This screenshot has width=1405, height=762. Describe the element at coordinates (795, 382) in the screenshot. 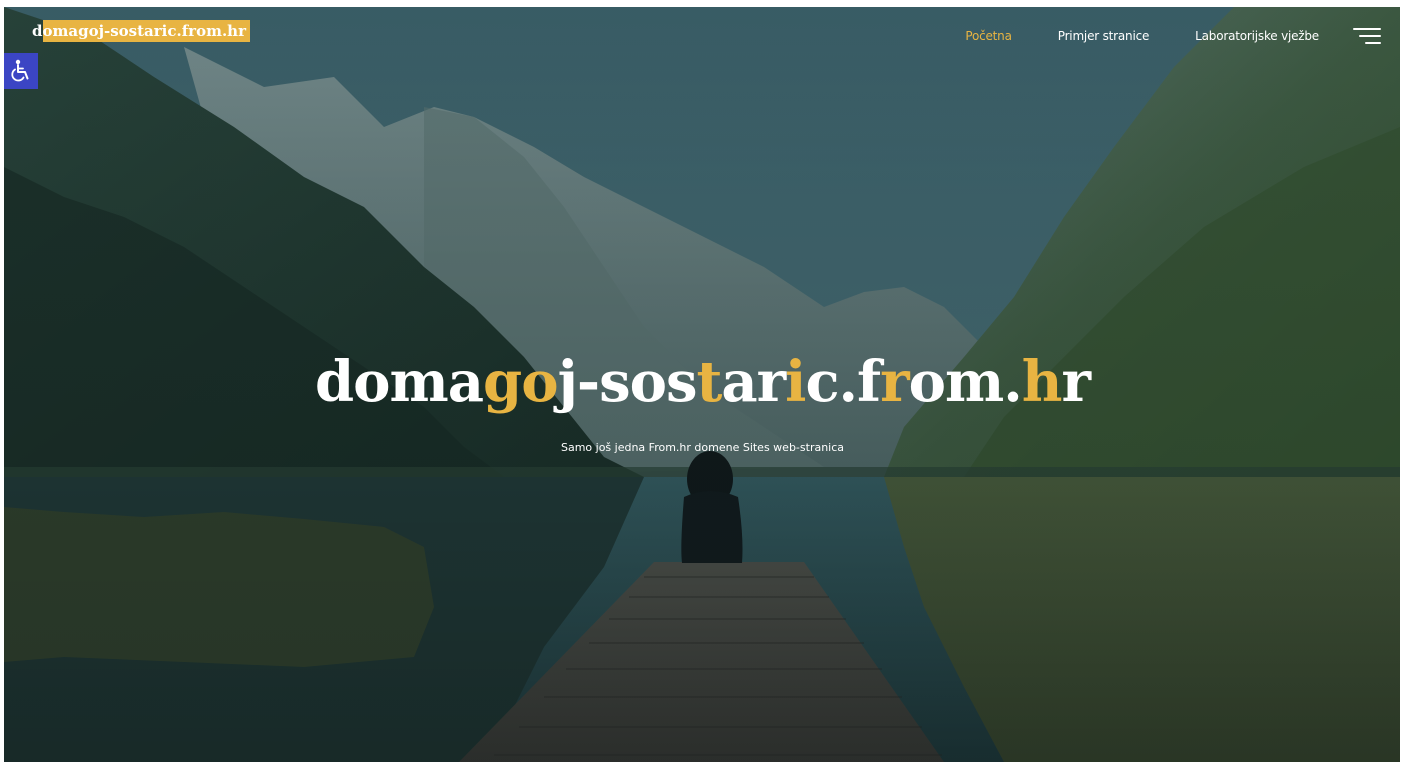

I see `hero-title-part-highlight: i` at that location.